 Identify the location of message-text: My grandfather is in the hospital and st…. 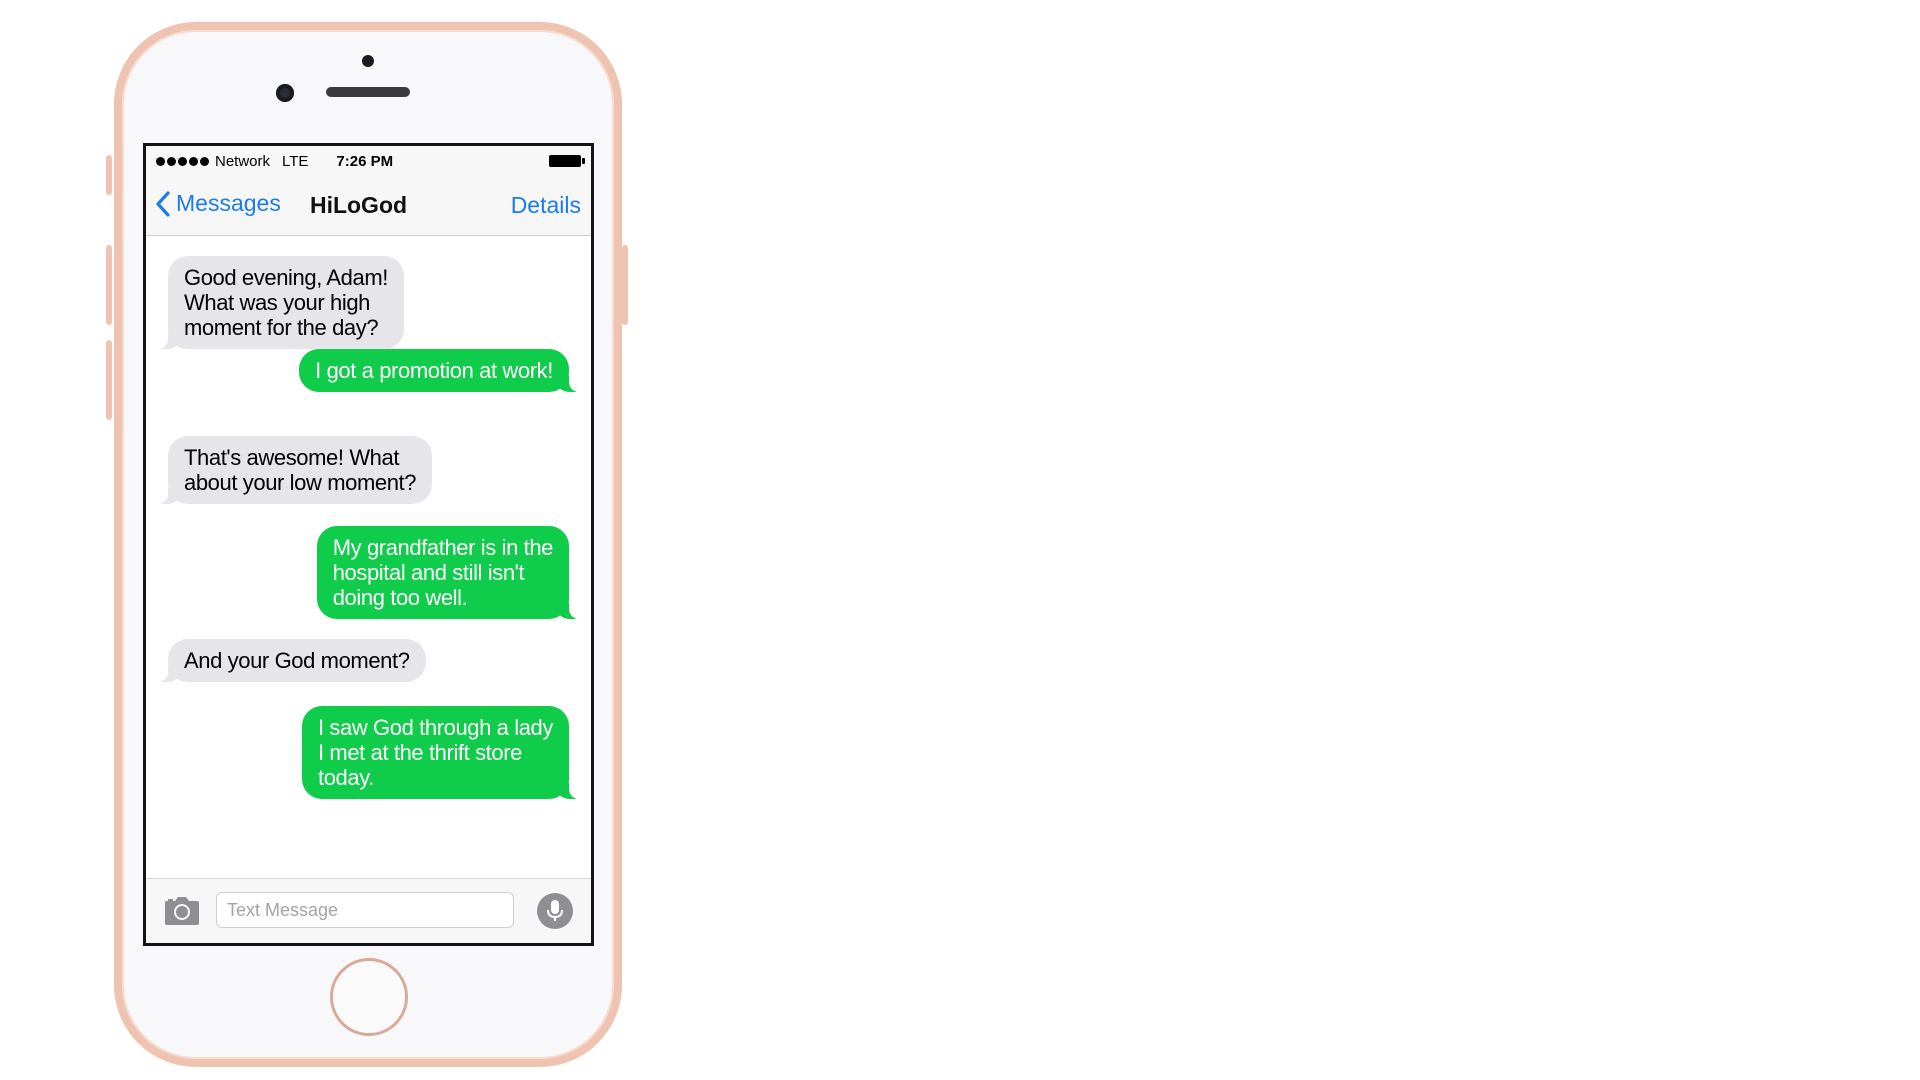
(443, 572).